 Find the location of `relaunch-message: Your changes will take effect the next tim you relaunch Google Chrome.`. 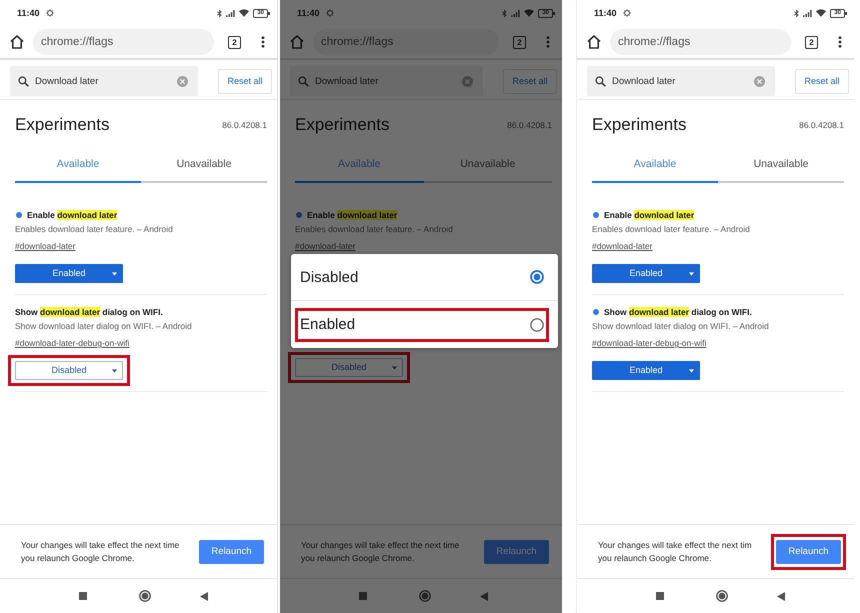

relaunch-message: Your changes will take effect the next tim you relaunch Google Chrome. is located at coordinates (675, 551).